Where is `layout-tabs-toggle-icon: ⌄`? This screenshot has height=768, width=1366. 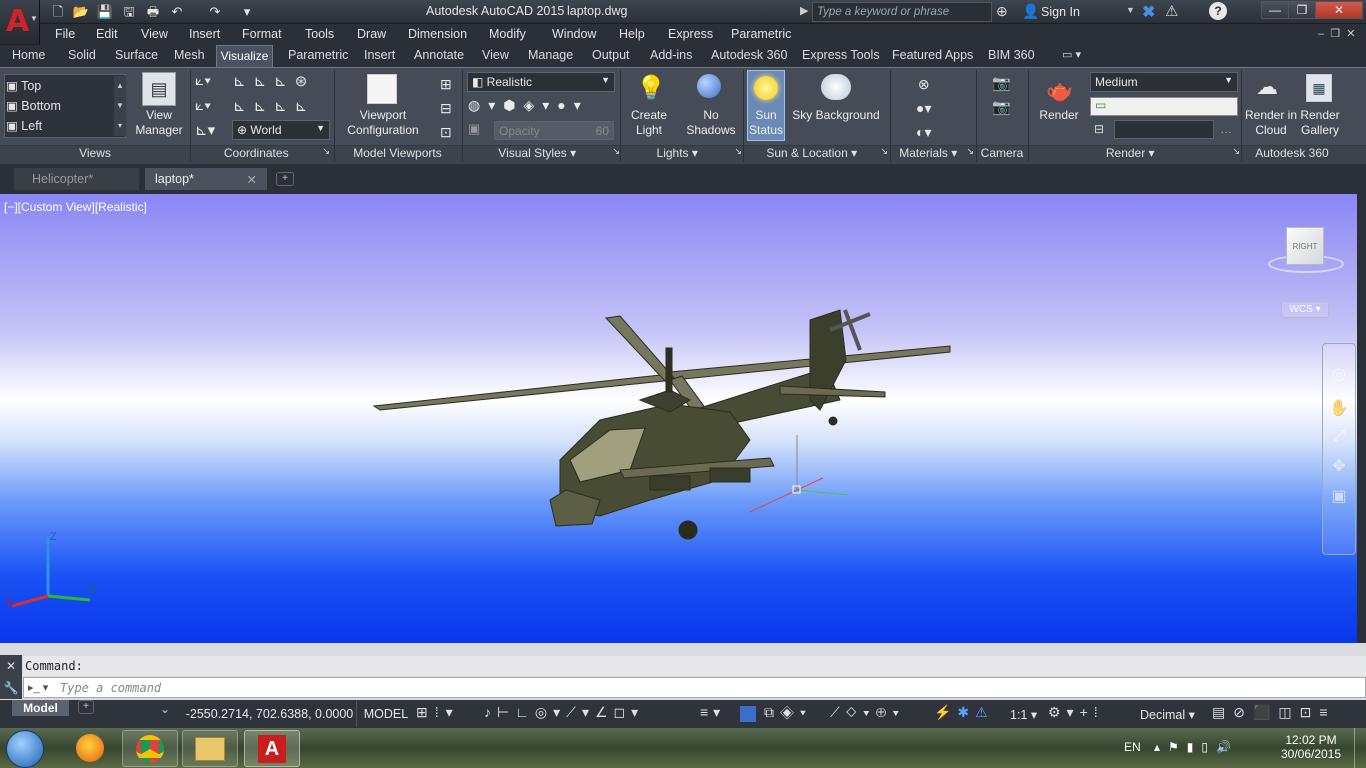
layout-tabs-toggle-icon: ⌄ is located at coordinates (165, 709).